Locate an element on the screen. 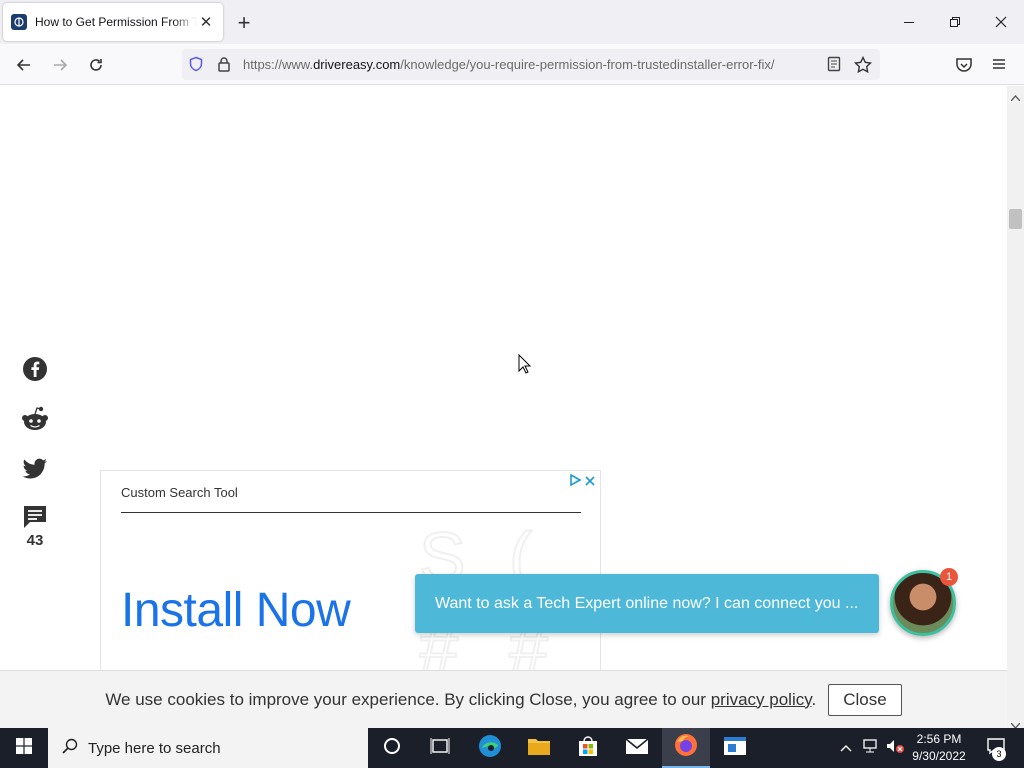 The width and height of the screenshot is (1024, 768). taskbar-search-box: Type here to search is located at coordinates (208, 748).